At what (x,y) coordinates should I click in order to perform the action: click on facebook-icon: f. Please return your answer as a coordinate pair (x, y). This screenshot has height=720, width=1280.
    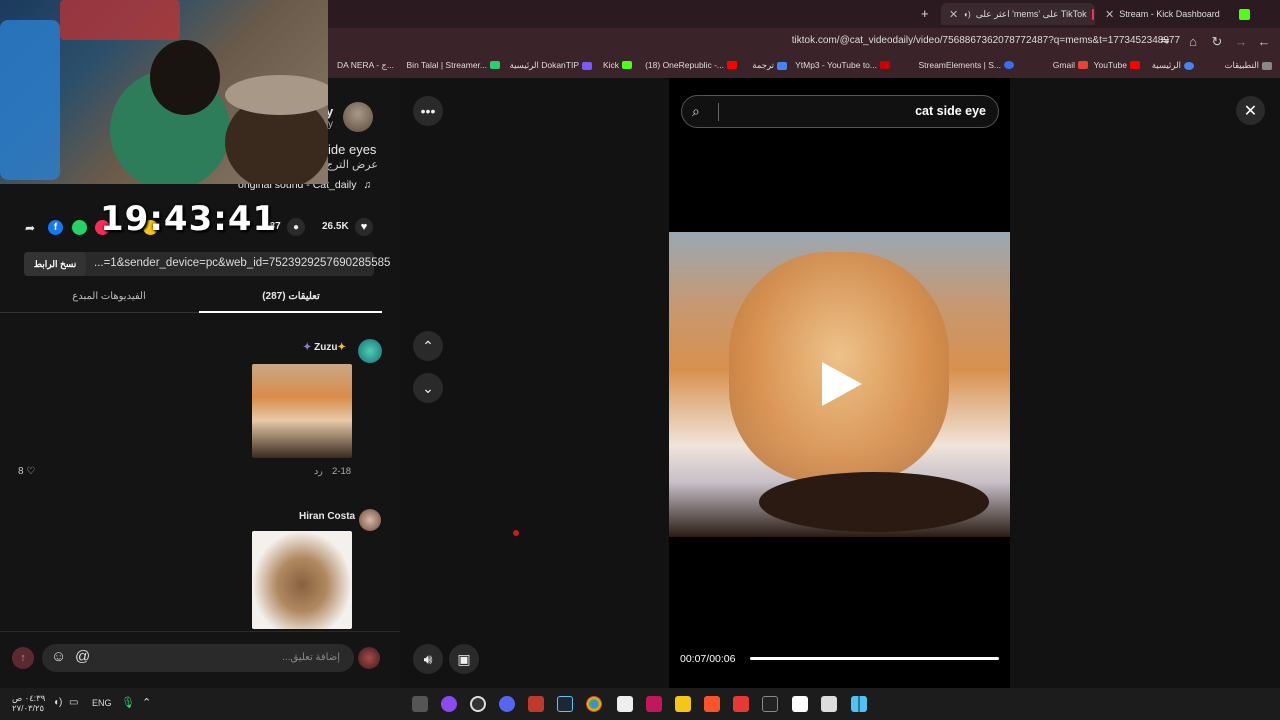
    Looking at the image, I should click on (55, 227).